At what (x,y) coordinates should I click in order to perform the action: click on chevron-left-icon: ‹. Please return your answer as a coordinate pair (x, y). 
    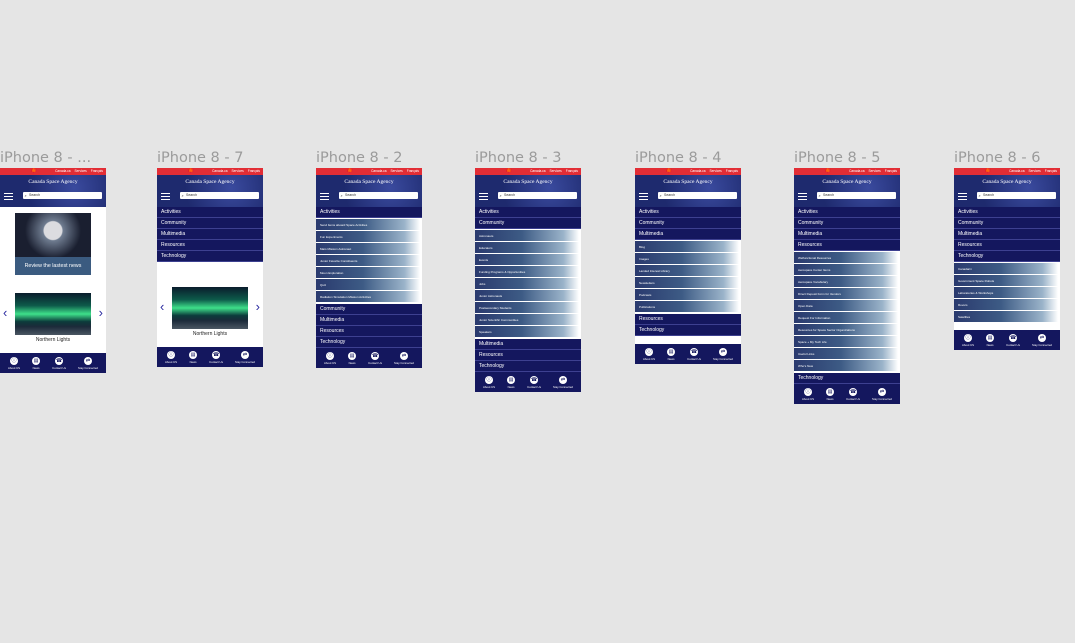
    Looking at the image, I should click on (162, 306).